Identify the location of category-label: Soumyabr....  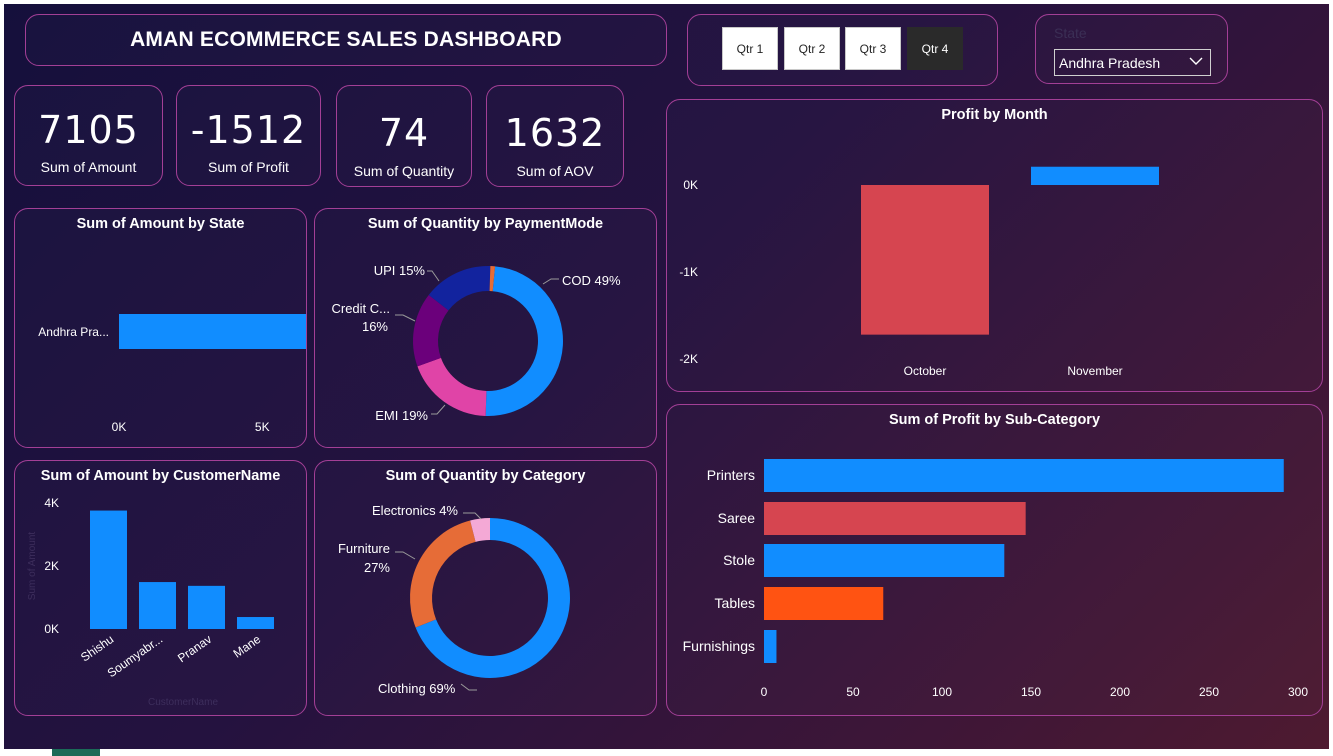
(135, 656).